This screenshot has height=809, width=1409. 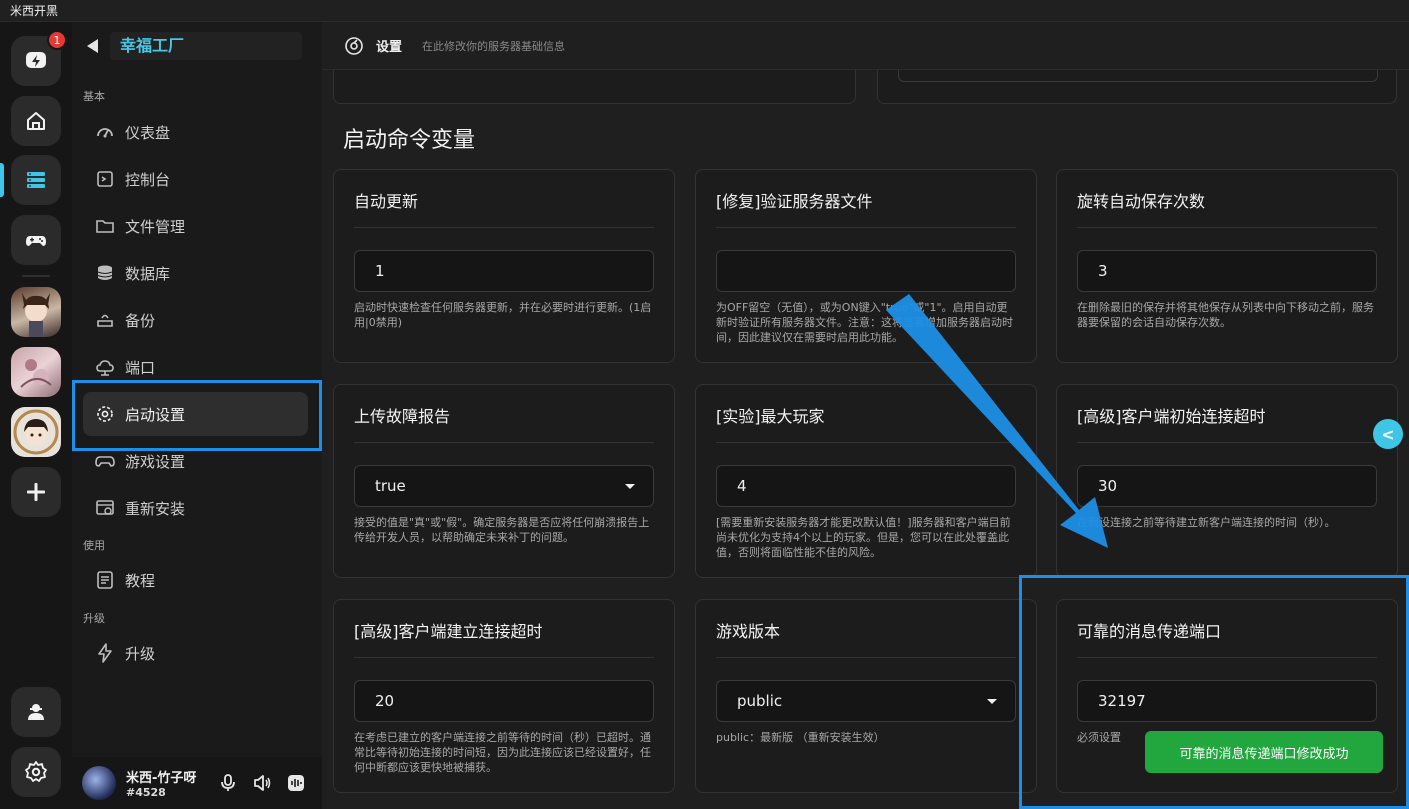 I want to click on established-timeout-input: 20, so click(x=504, y=701).